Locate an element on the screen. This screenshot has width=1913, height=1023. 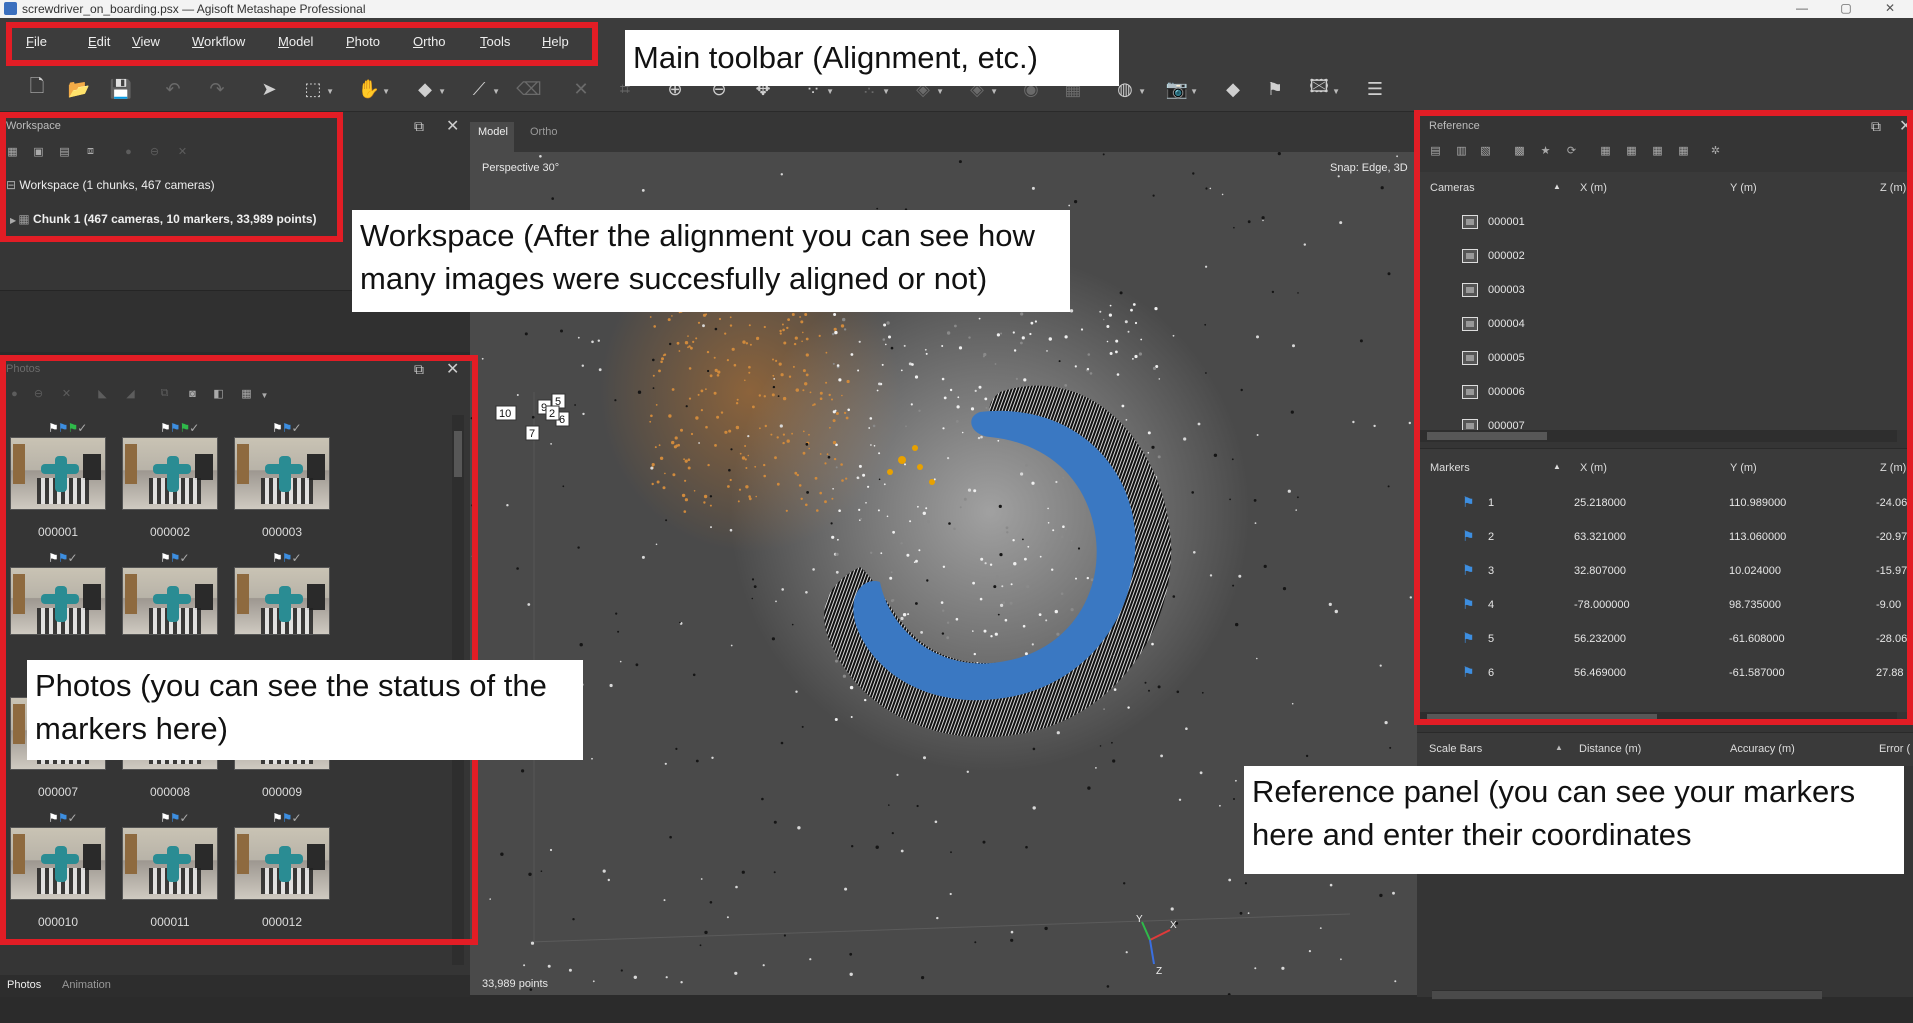
view-source-icon: ▦ is located at coordinates (1605, 150).